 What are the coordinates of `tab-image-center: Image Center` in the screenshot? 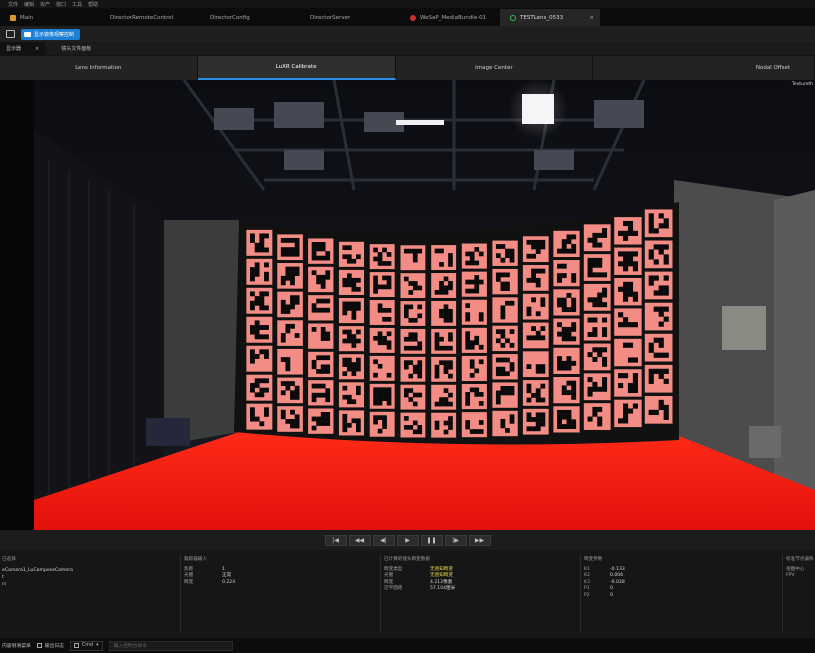 It's located at (495, 68).